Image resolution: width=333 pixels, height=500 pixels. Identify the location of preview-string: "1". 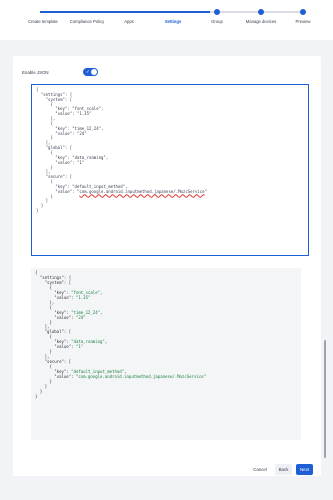
(79, 347).